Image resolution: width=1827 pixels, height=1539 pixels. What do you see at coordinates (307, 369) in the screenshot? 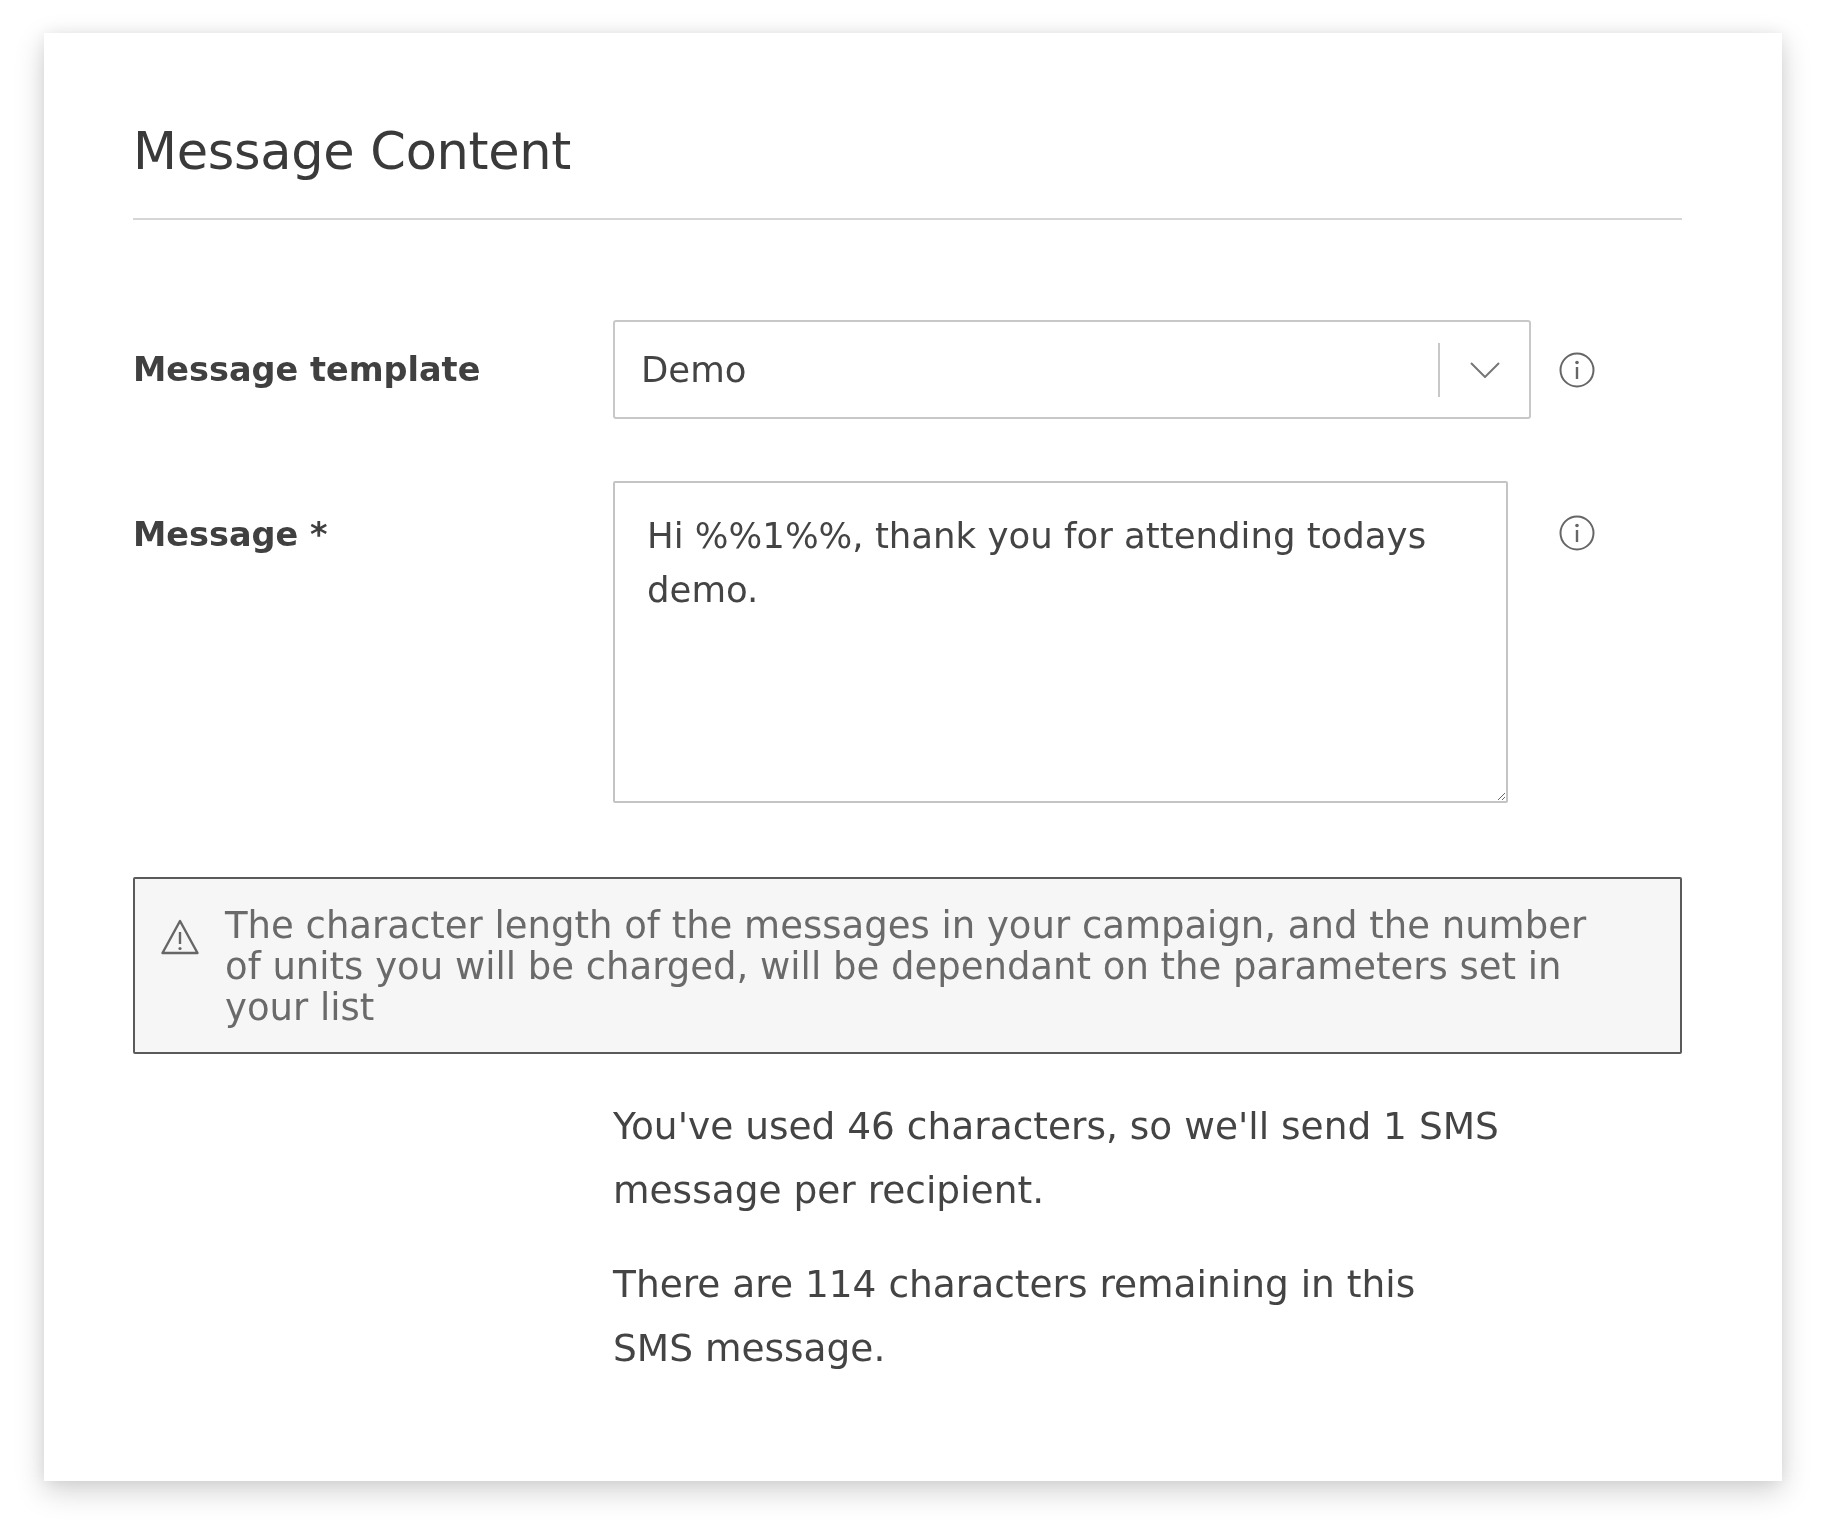
I see `field-label: Message template` at bounding box center [307, 369].